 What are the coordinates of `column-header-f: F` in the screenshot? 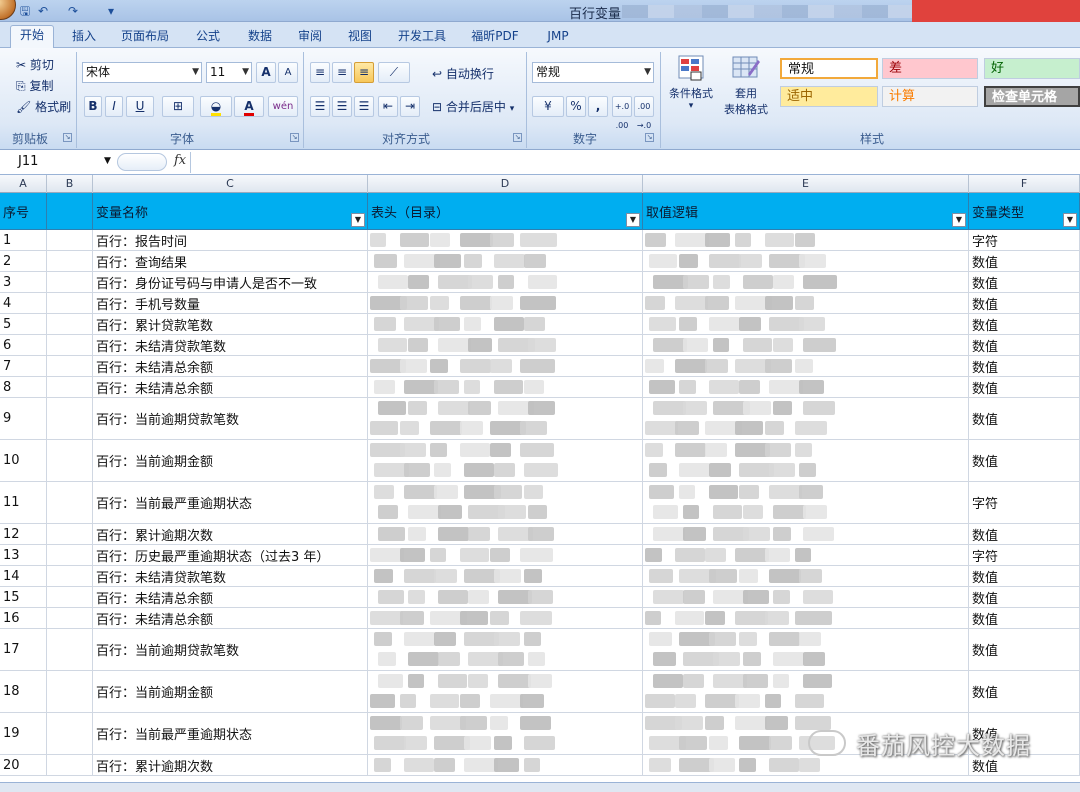 It's located at (1024, 184).